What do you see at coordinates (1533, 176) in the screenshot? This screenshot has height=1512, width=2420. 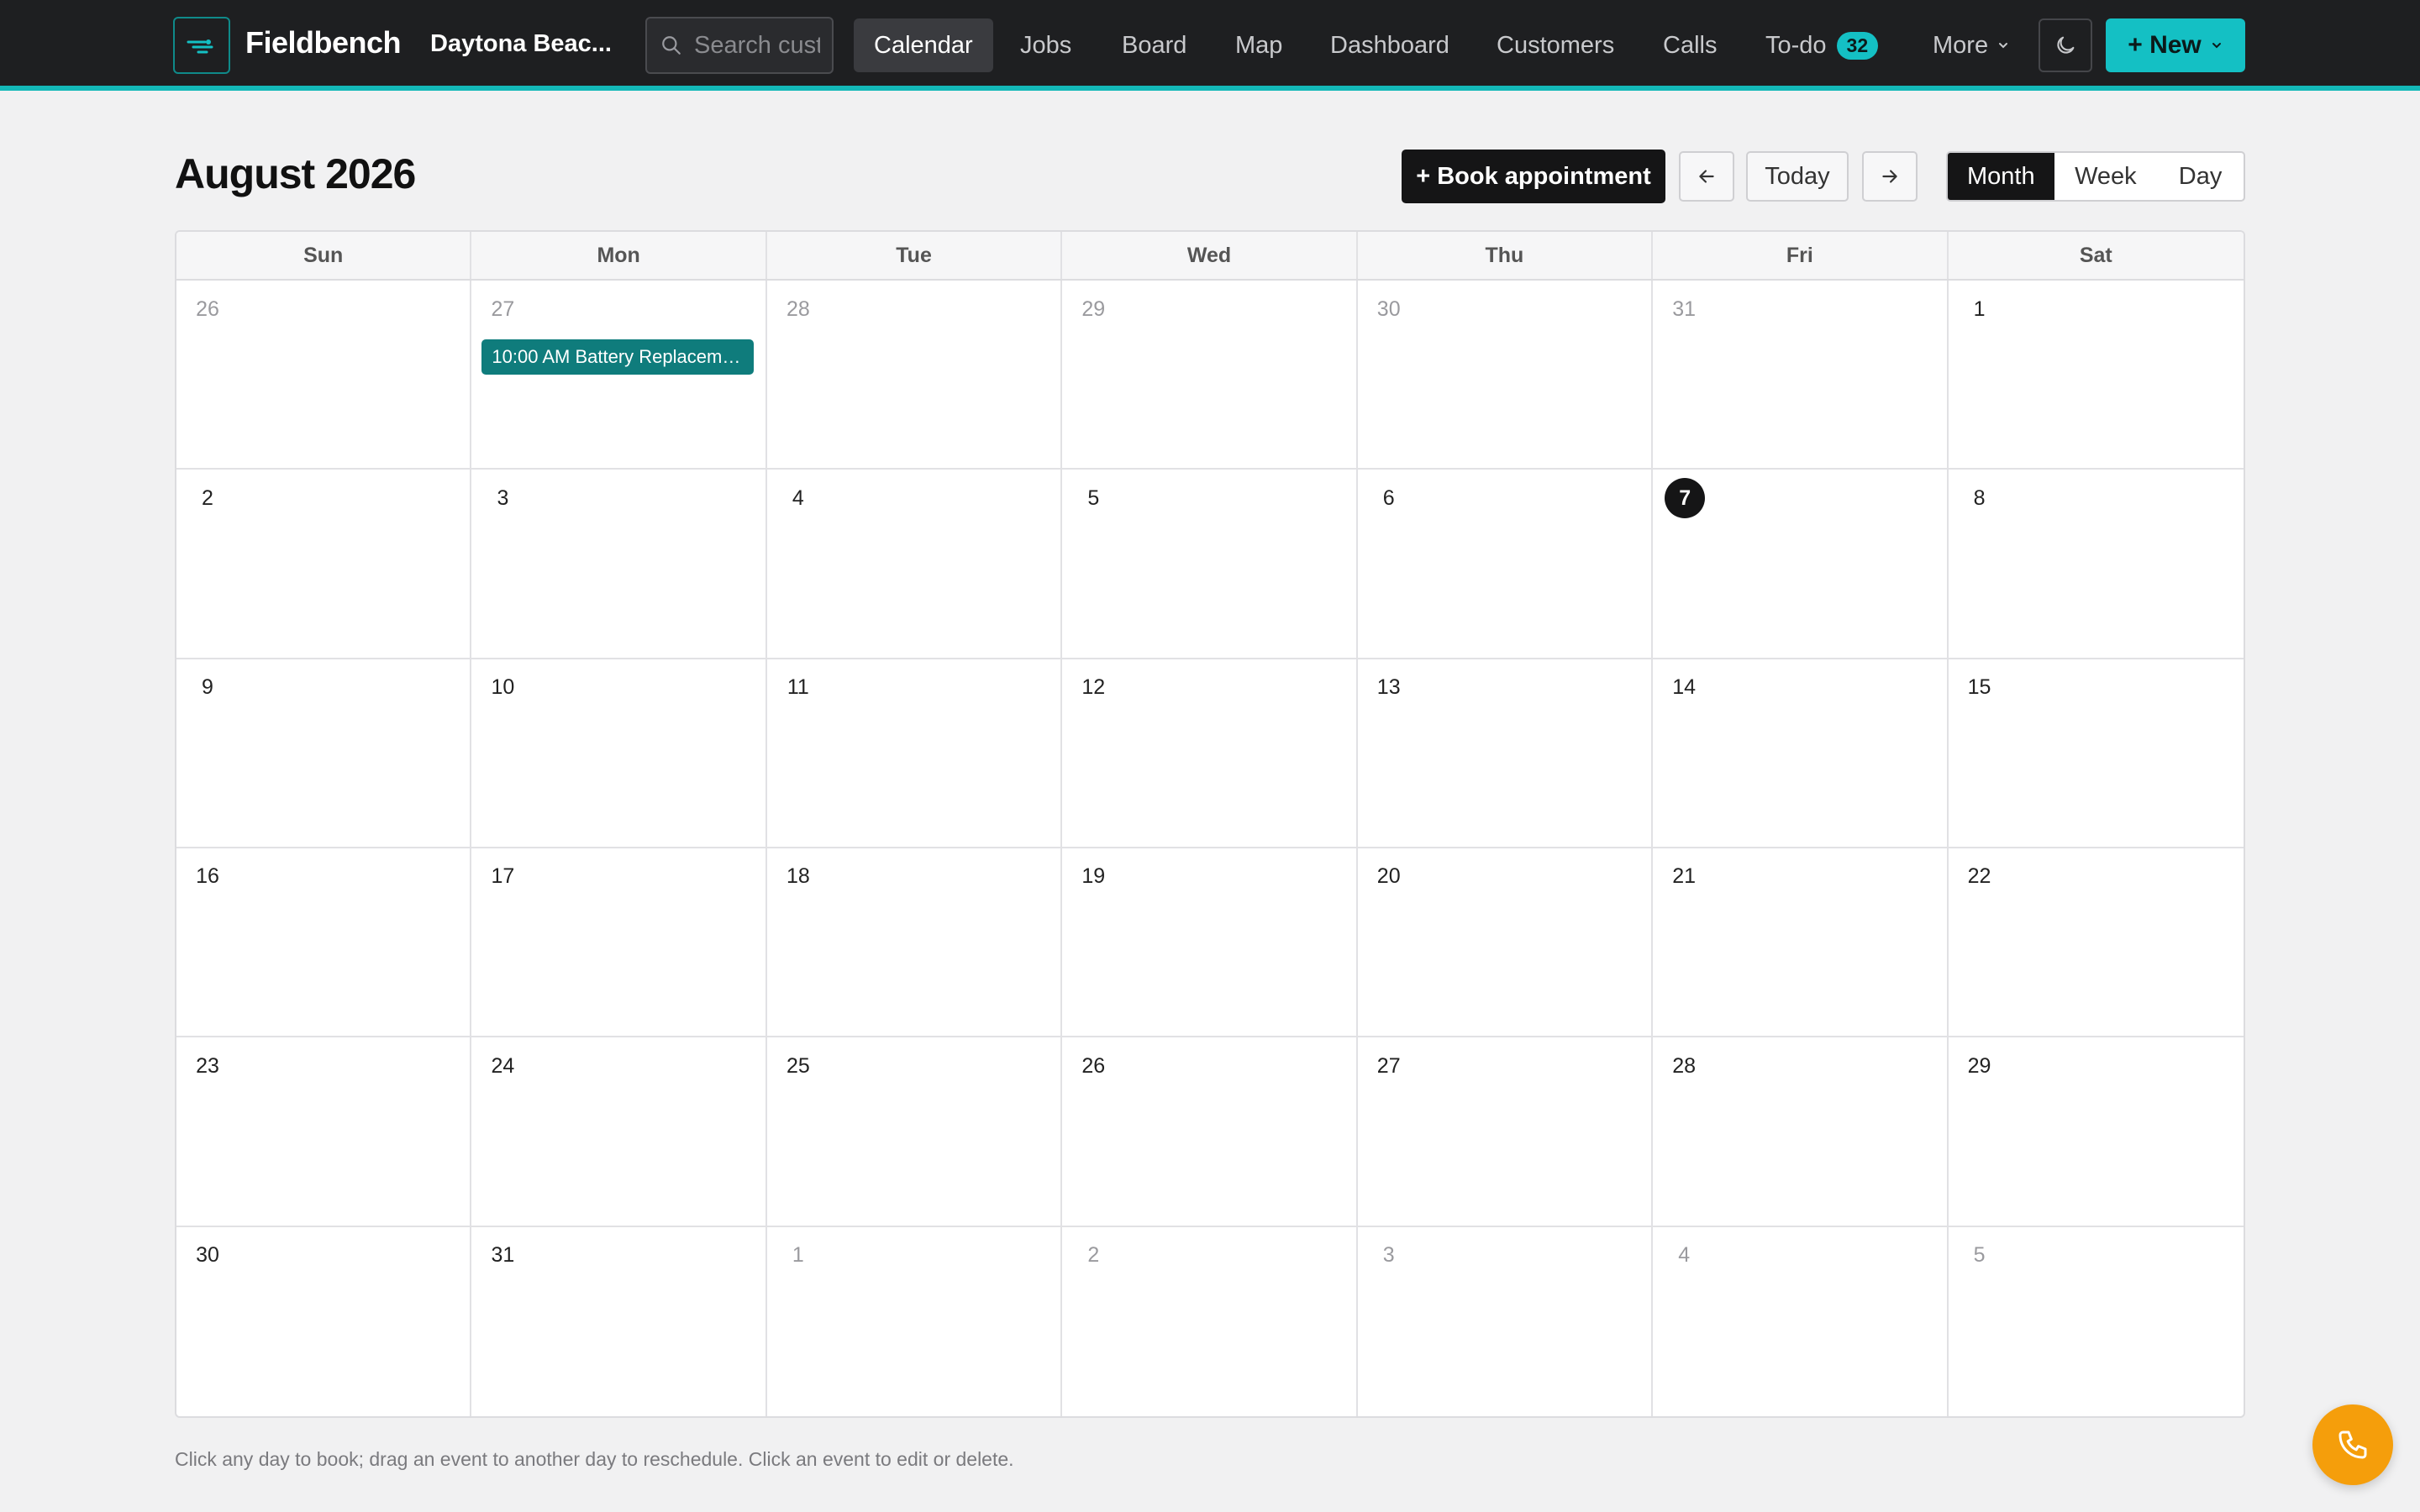 I see `book-appointment-button: + Book appointment` at bounding box center [1533, 176].